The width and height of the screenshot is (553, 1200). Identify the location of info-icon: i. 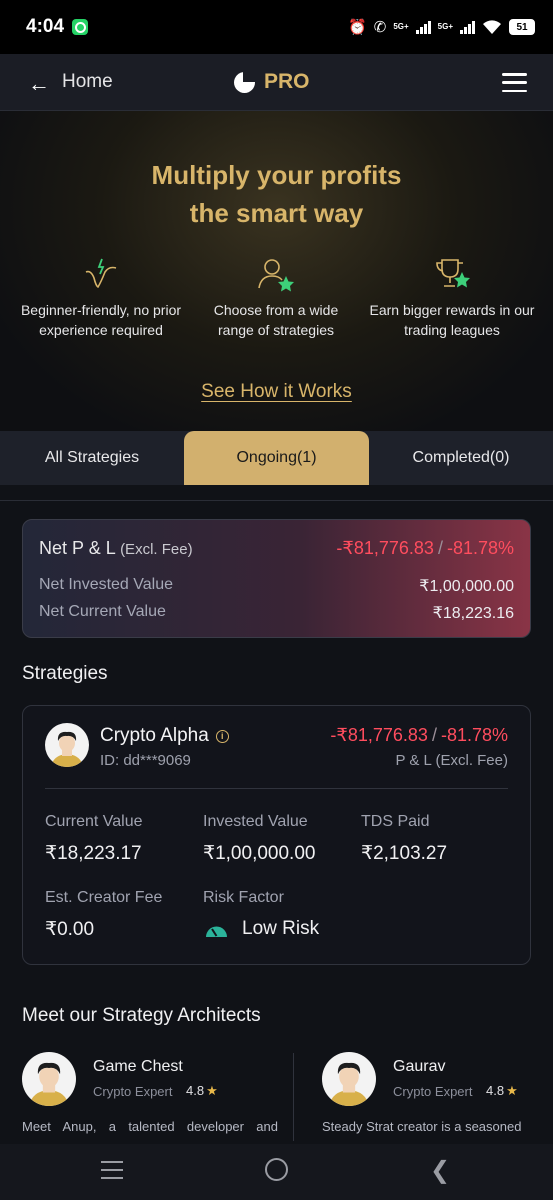
(222, 736).